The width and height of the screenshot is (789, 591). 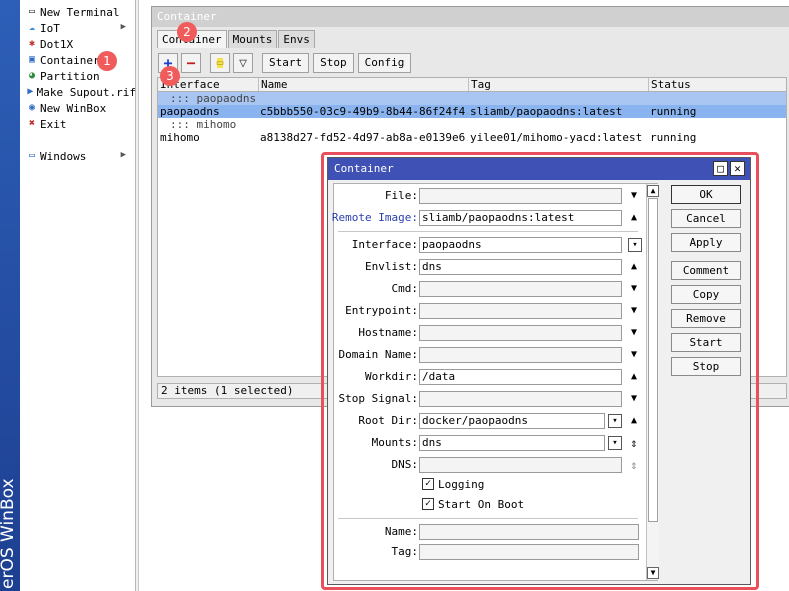 I want to click on file-select, so click(x=520, y=196).